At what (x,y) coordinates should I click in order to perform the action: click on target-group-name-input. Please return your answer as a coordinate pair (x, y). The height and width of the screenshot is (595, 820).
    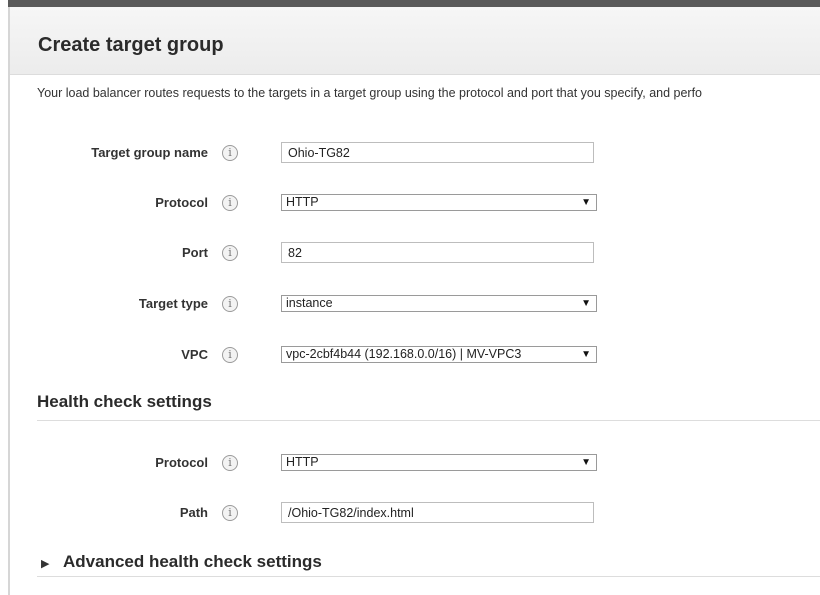
    Looking at the image, I should click on (437, 152).